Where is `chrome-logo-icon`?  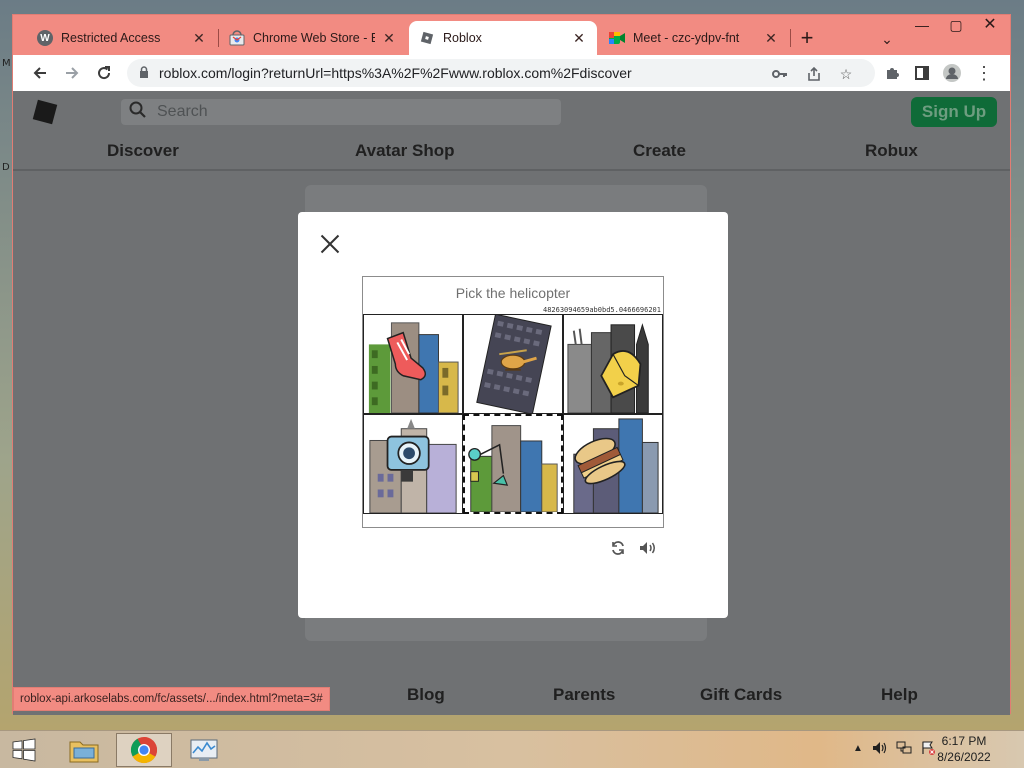
chrome-logo-icon is located at coordinates (144, 750).